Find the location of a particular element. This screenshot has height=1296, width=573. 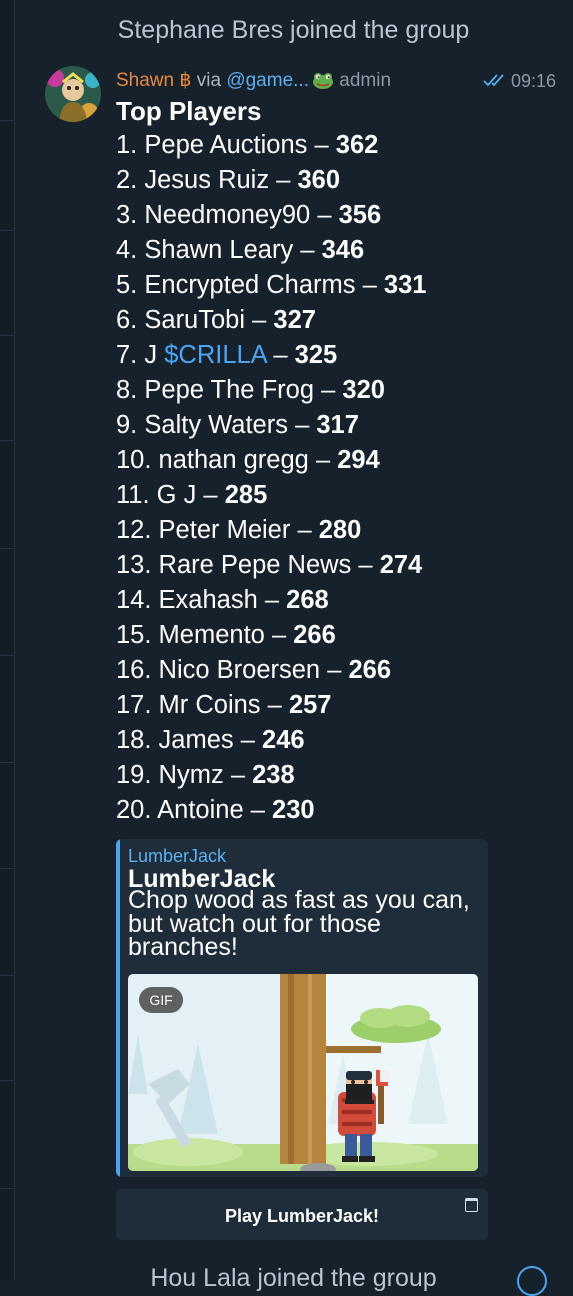

player-row: 11. G J – 285 is located at coordinates (271, 495).